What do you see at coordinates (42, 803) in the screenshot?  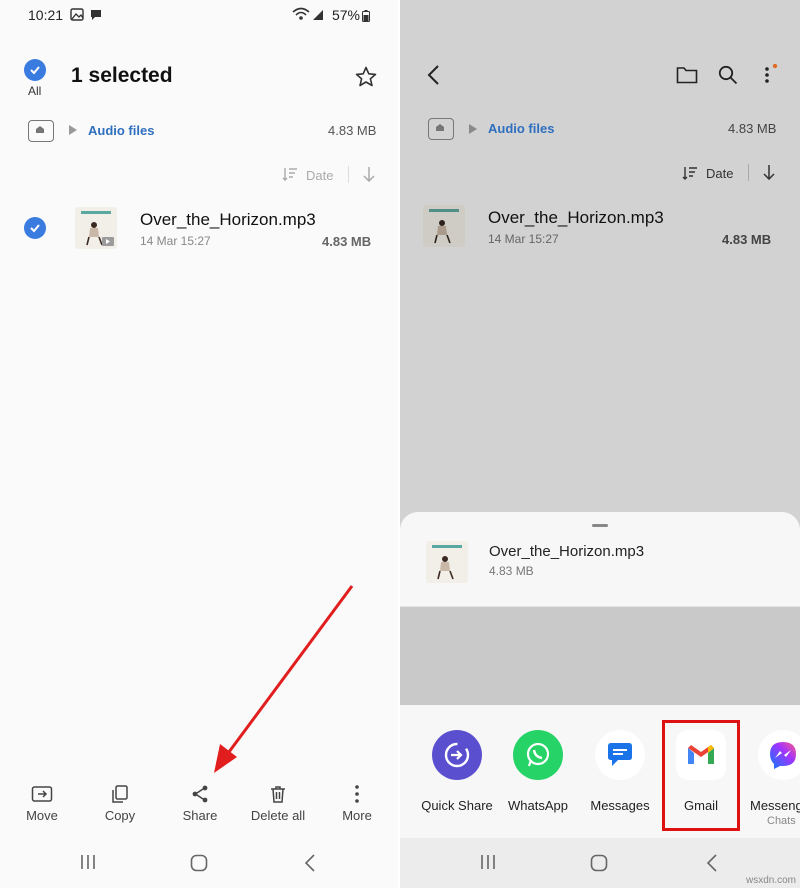 I see `move-button: Move` at bounding box center [42, 803].